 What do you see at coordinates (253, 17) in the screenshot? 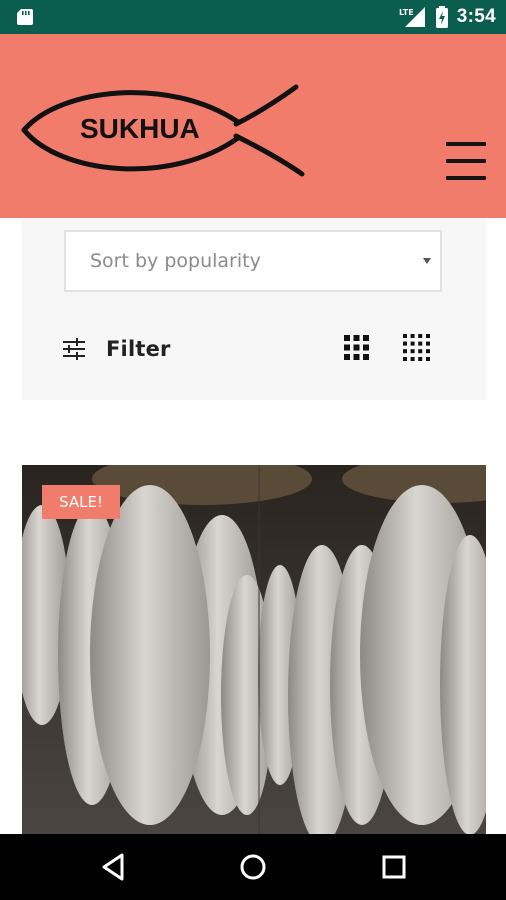
I see `status-bar: LTE 3:54` at bounding box center [253, 17].